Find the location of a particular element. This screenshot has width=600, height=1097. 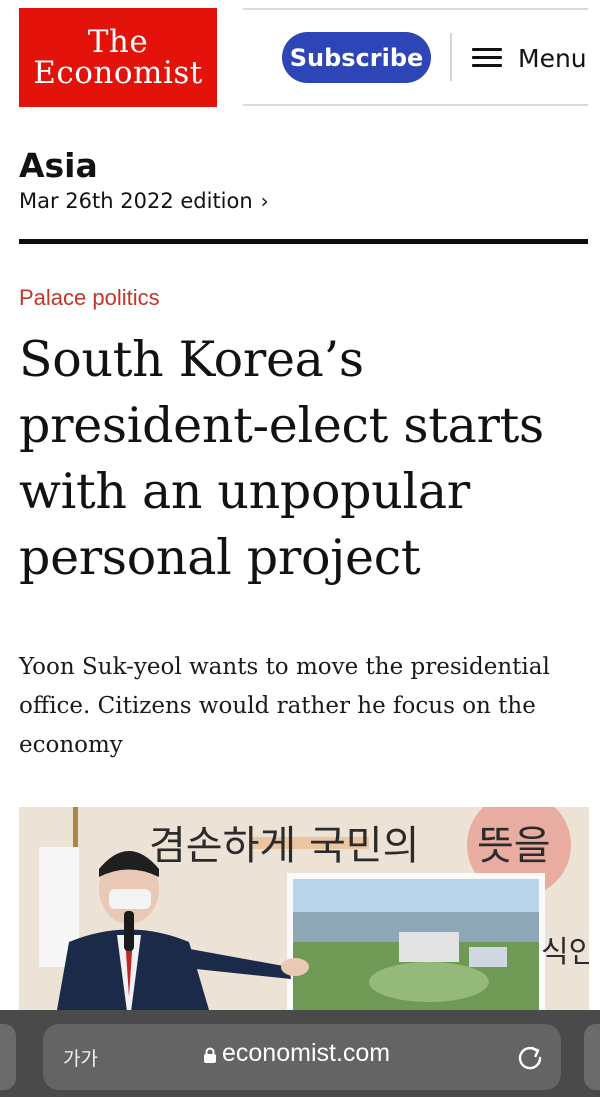

address-bar: 가가 economist.com is located at coordinates (302, 1057).